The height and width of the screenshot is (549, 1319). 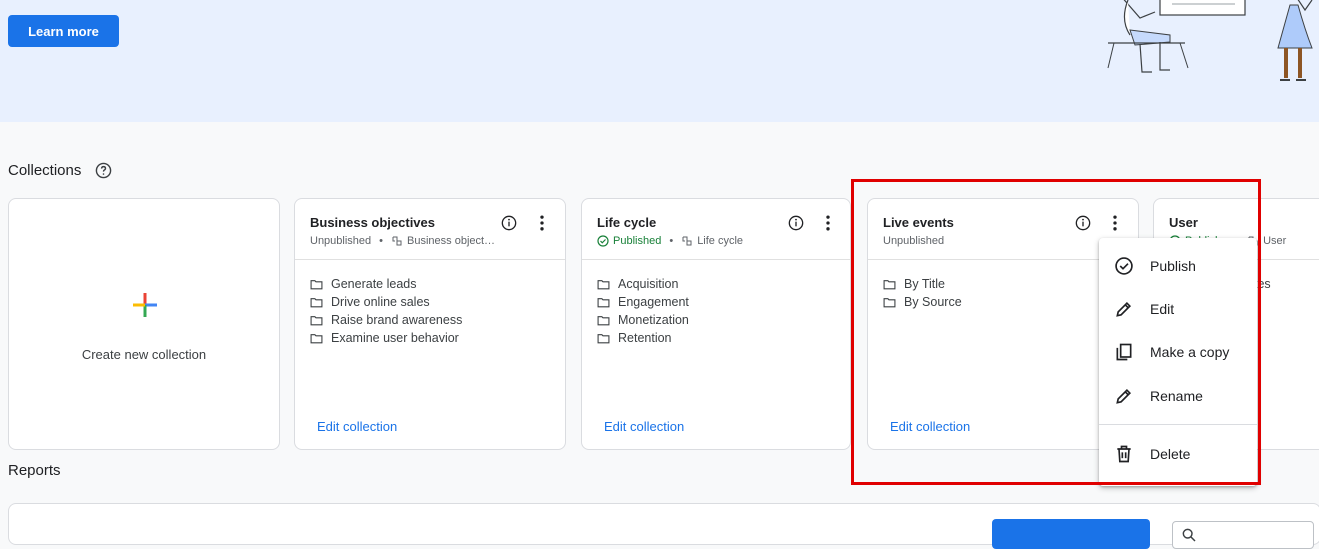 I want to click on list-item: Acquisition, so click(x=643, y=284).